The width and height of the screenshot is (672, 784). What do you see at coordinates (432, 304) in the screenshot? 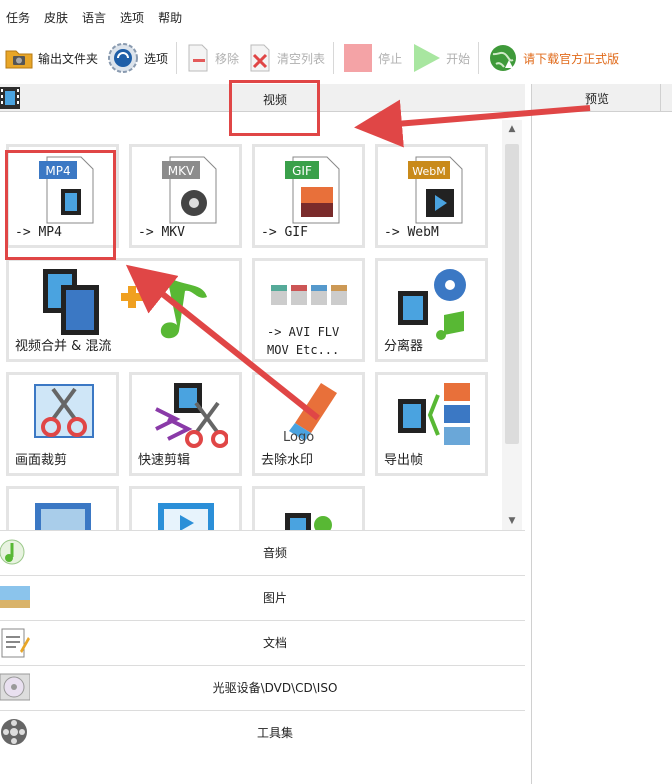
I see `splitter-icon` at bounding box center [432, 304].